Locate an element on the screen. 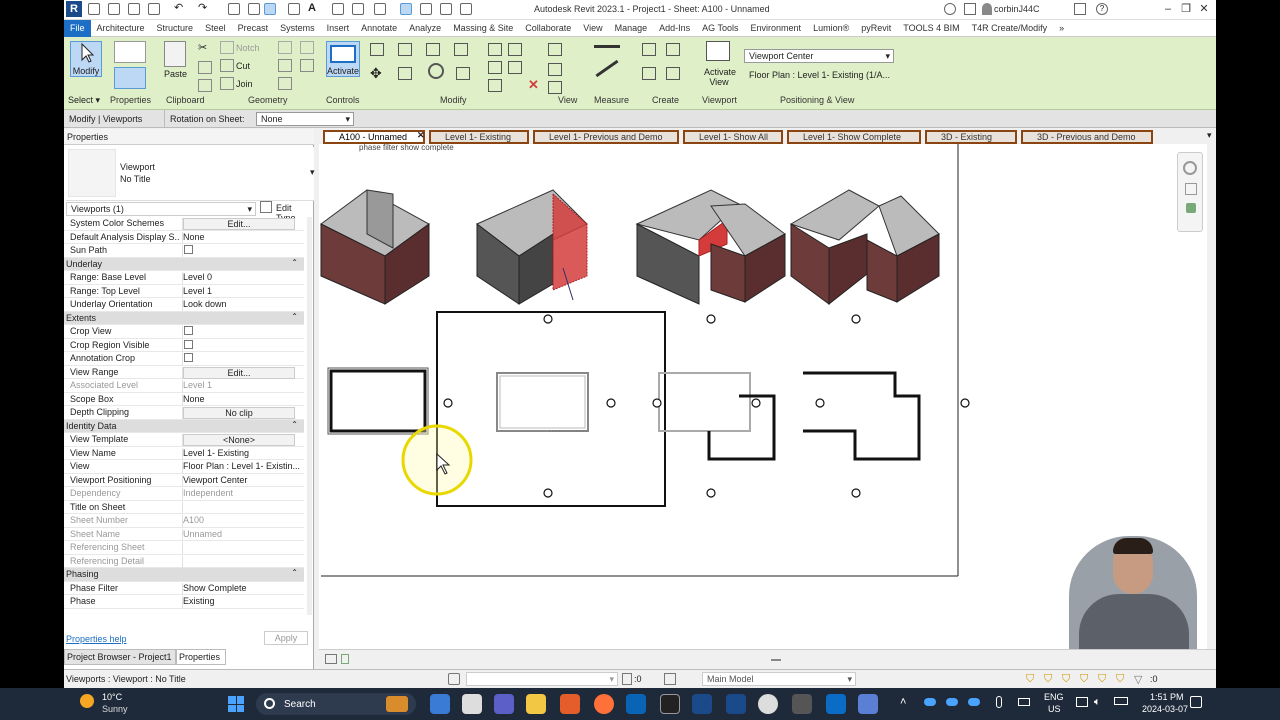 The height and width of the screenshot is (720, 1280). delete-icon: ✕ is located at coordinates (533, 85).